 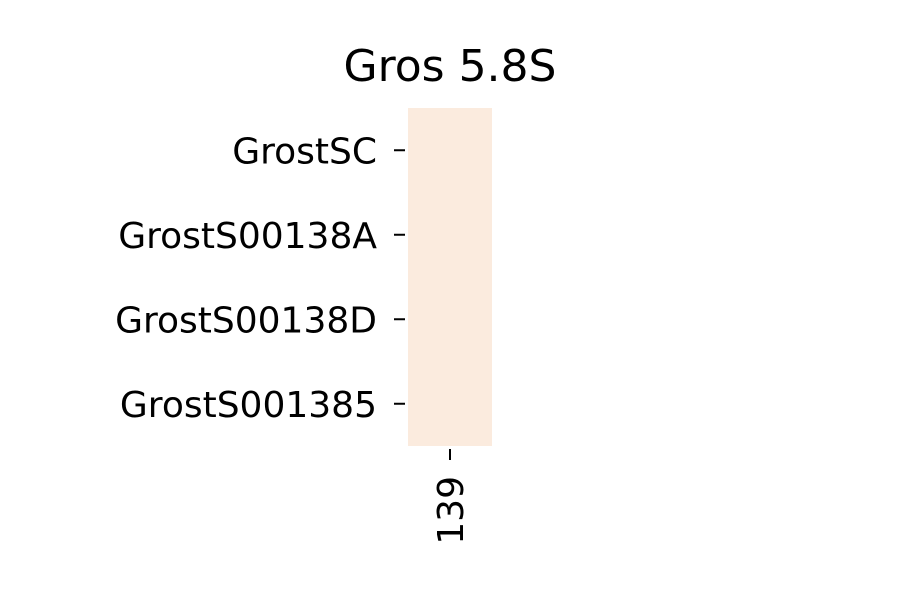 What do you see at coordinates (247, 236) in the screenshot?
I see `y-tick-label: GrostS00138A` at bounding box center [247, 236].